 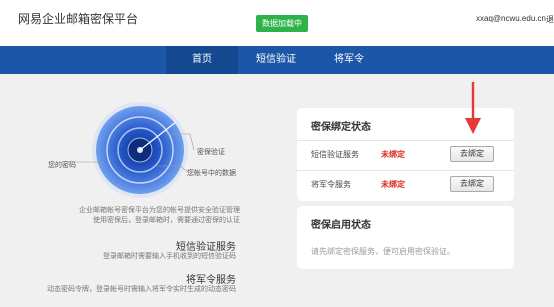 I want to click on row-label: 将军令服务, so click(x=331, y=184).